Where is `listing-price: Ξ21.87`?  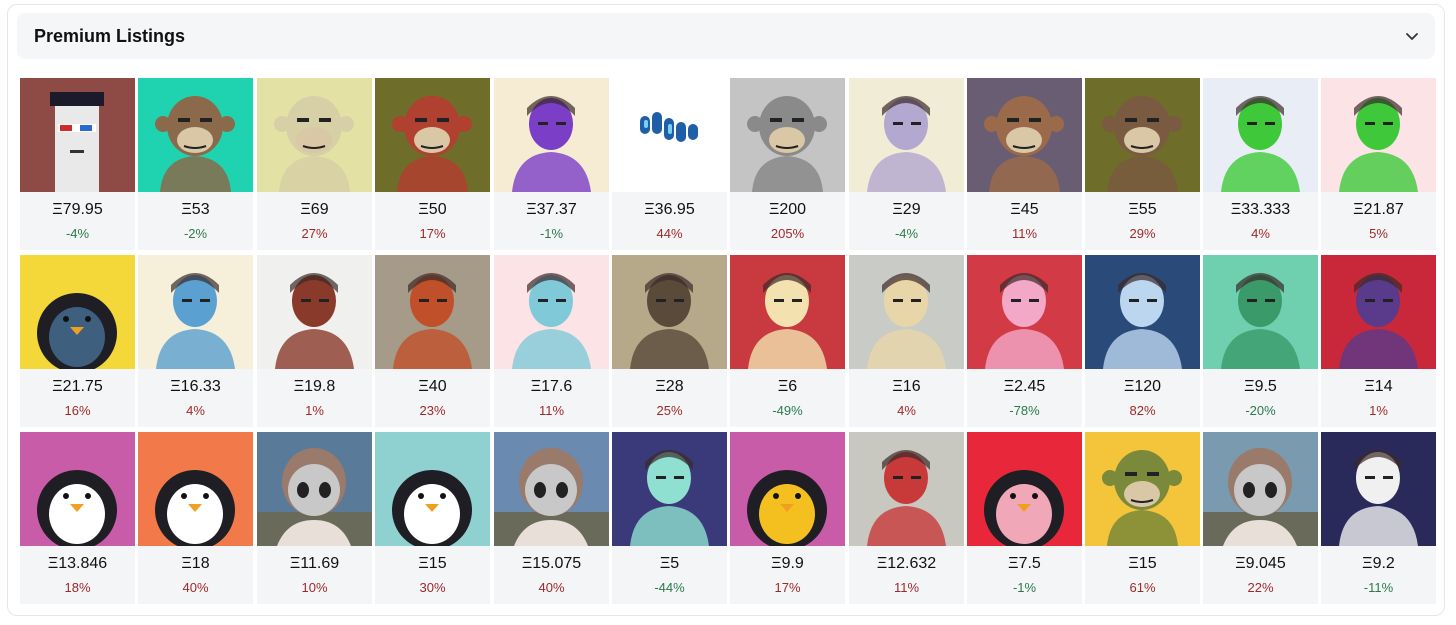 listing-price: Ξ21.87 is located at coordinates (1378, 209).